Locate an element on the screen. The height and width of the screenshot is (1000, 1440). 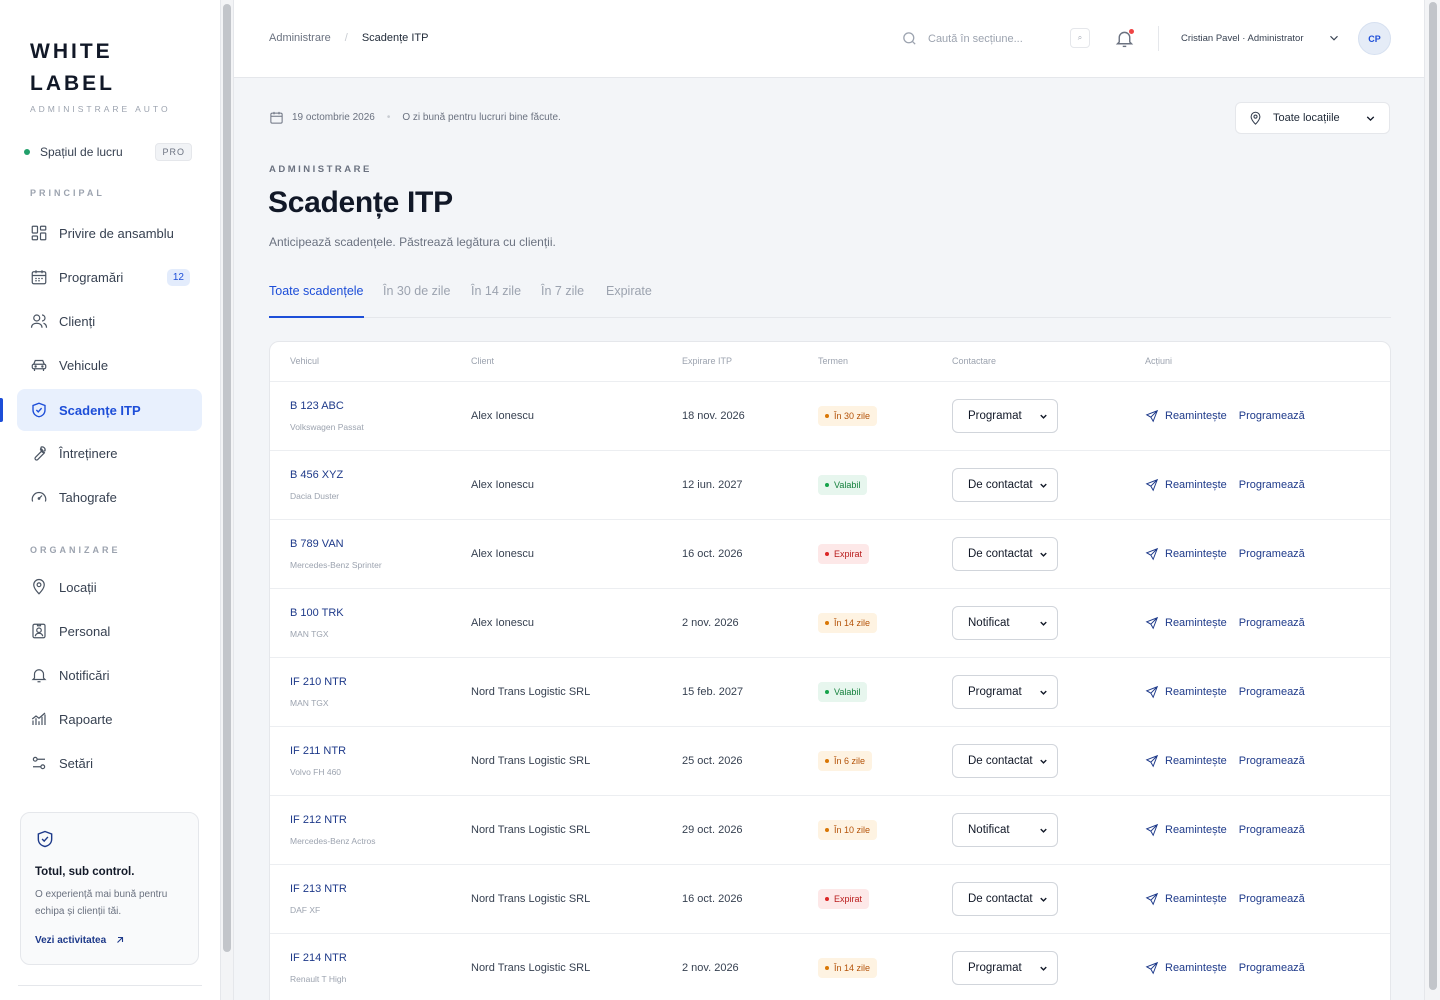
workspace-switcher: Spațiul de lucru PRO is located at coordinates (108, 152).